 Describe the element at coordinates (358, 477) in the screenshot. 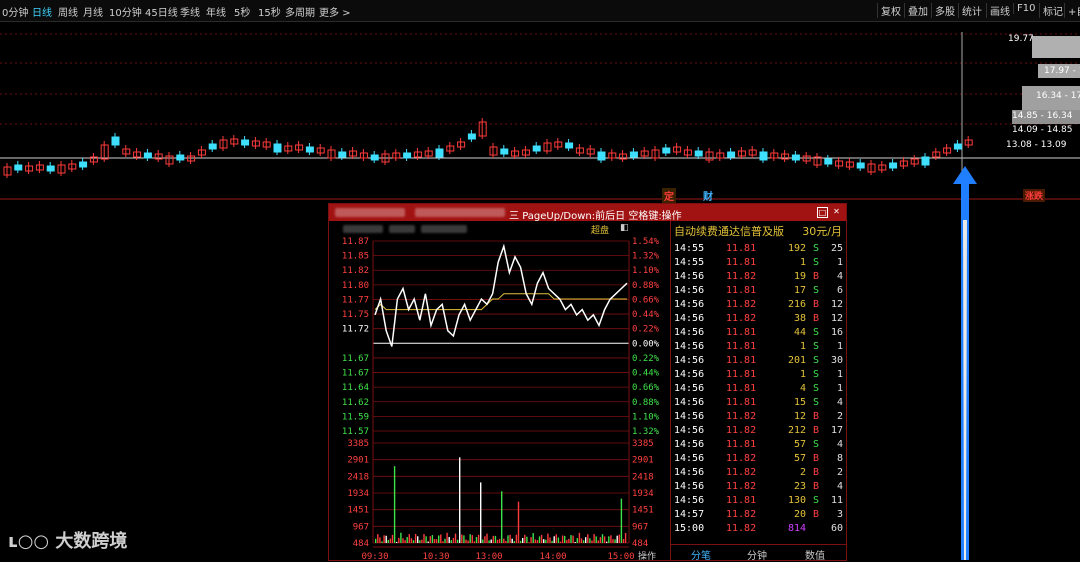

I see `volume-axis-label: 2418` at that location.